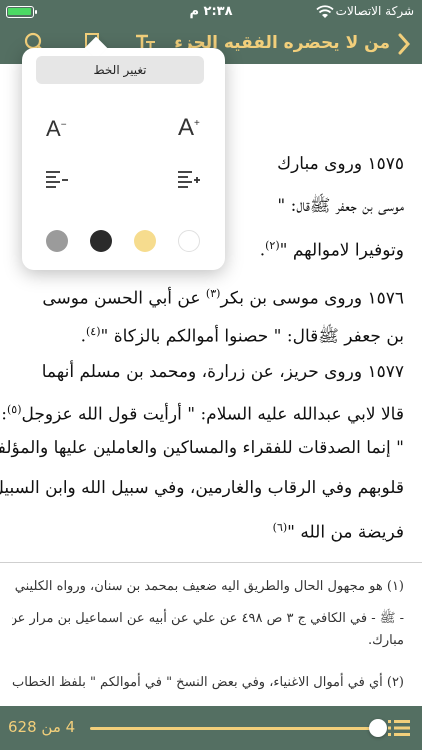 The image size is (422, 750). I want to click on font-size-increase-button: A+, so click(193, 129).